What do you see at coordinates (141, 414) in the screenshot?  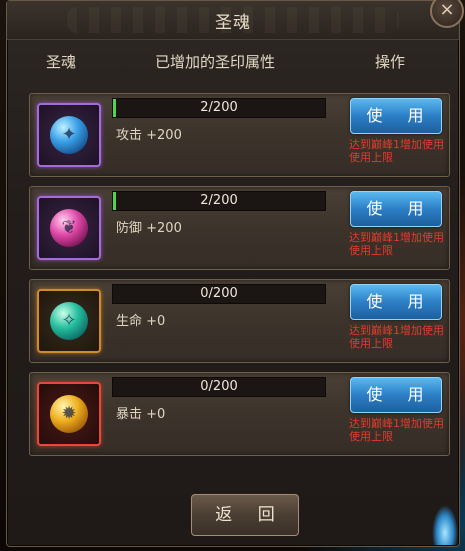 I see `attribute-text: 暴击 +0` at bounding box center [141, 414].